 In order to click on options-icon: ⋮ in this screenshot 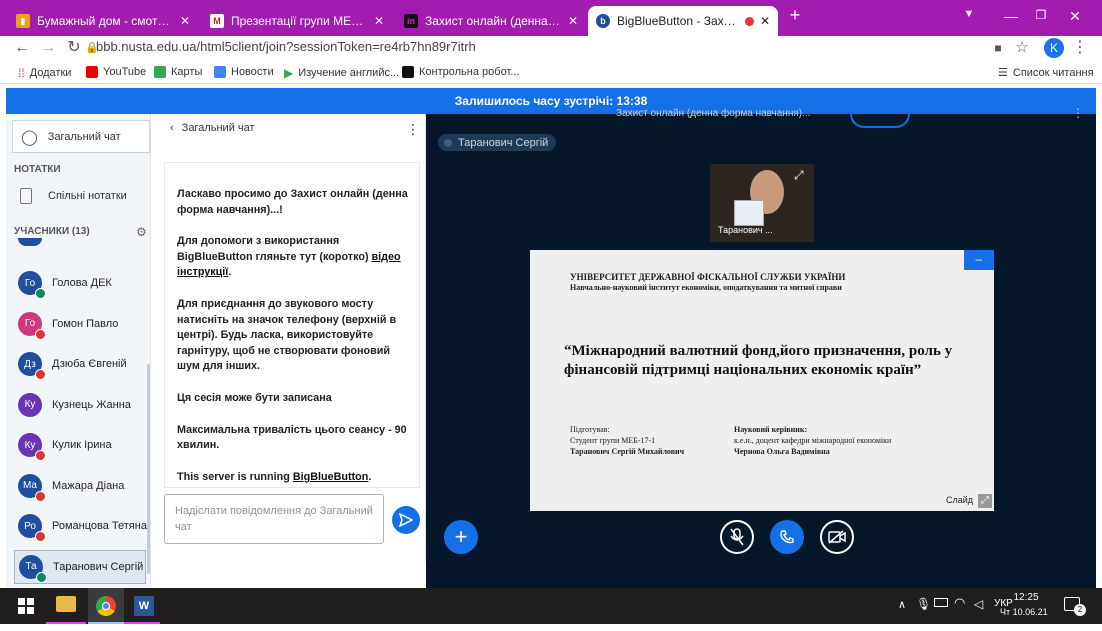, I will do `click(1078, 113)`.